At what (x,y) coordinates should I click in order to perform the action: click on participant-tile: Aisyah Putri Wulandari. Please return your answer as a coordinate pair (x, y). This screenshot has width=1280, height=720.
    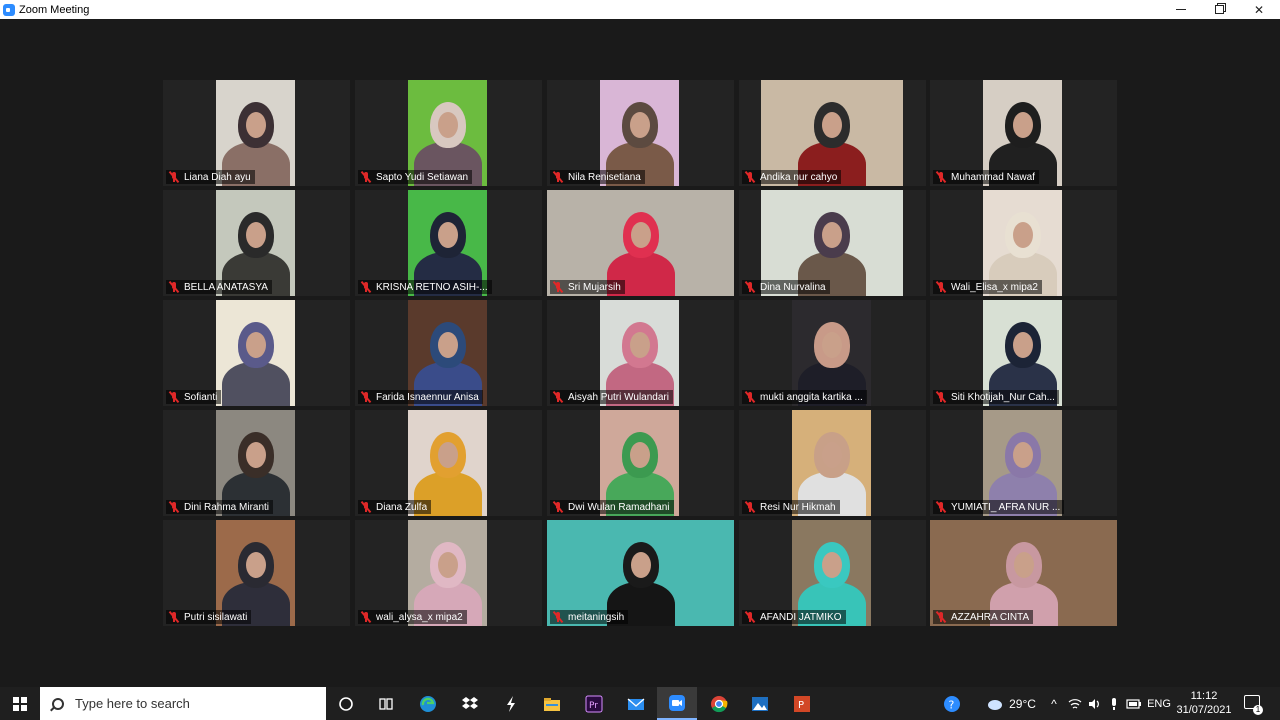
    Looking at the image, I should click on (640, 353).